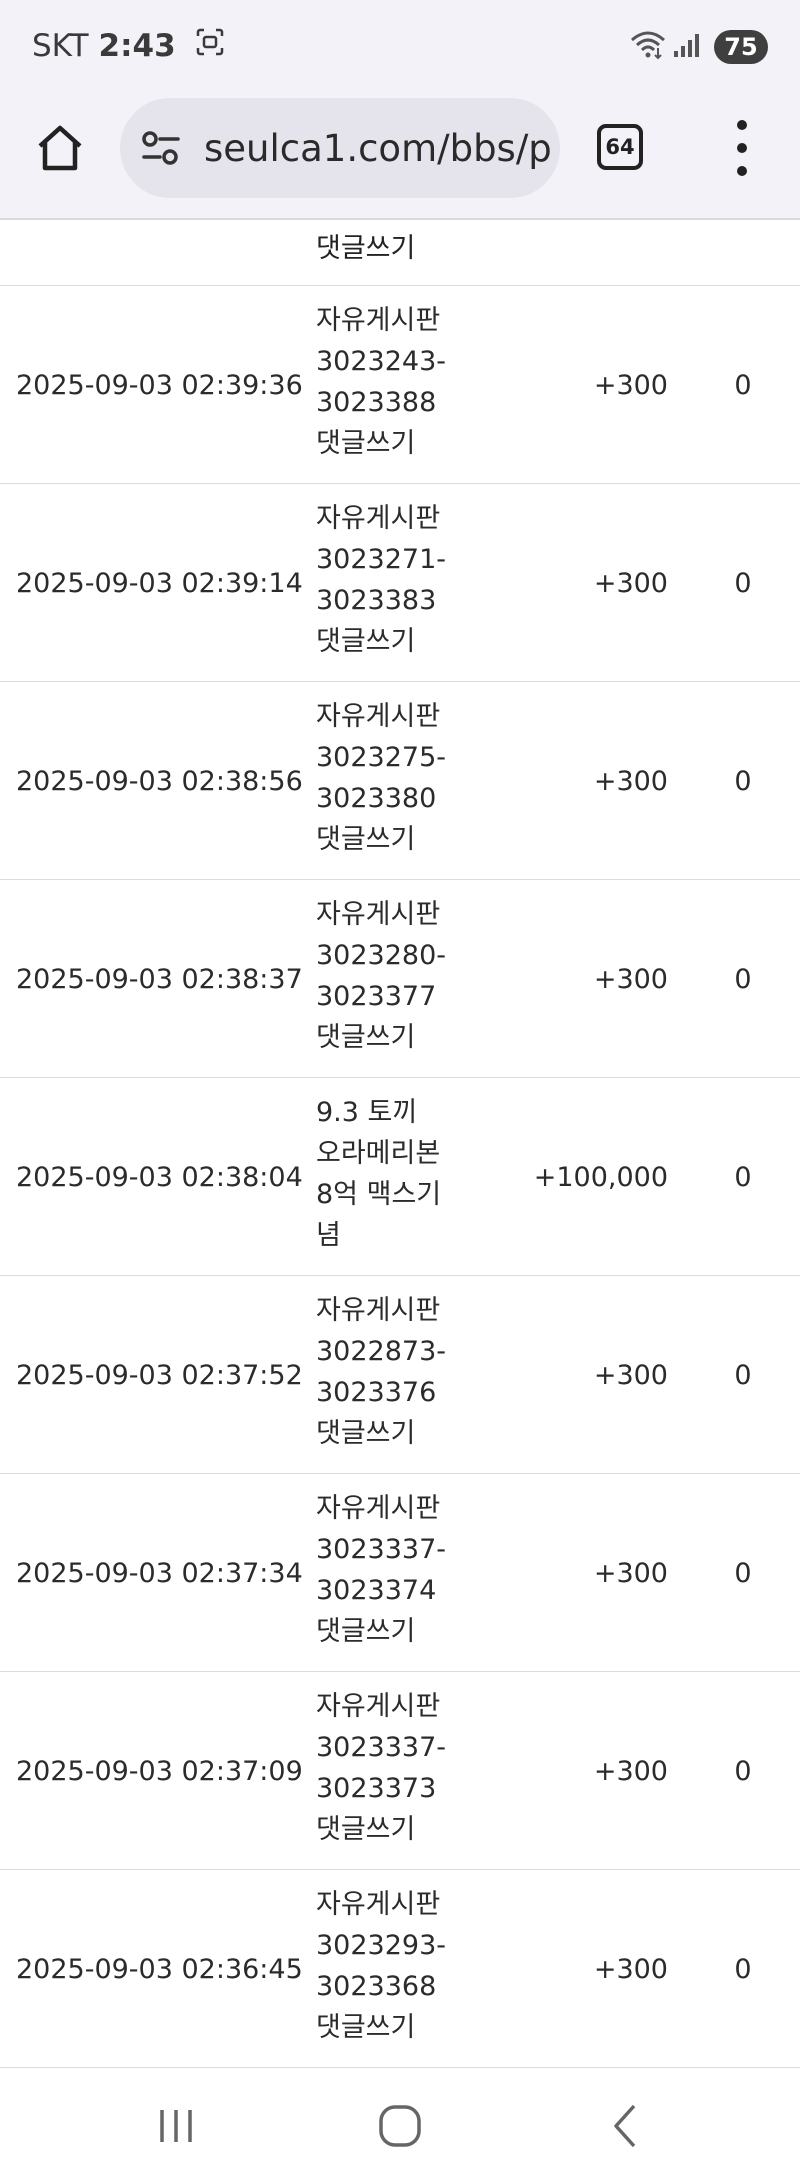 The width and height of the screenshot is (800, 2180). I want to click on row-date: 2025-09-03 02:37:09, so click(159, 1771).